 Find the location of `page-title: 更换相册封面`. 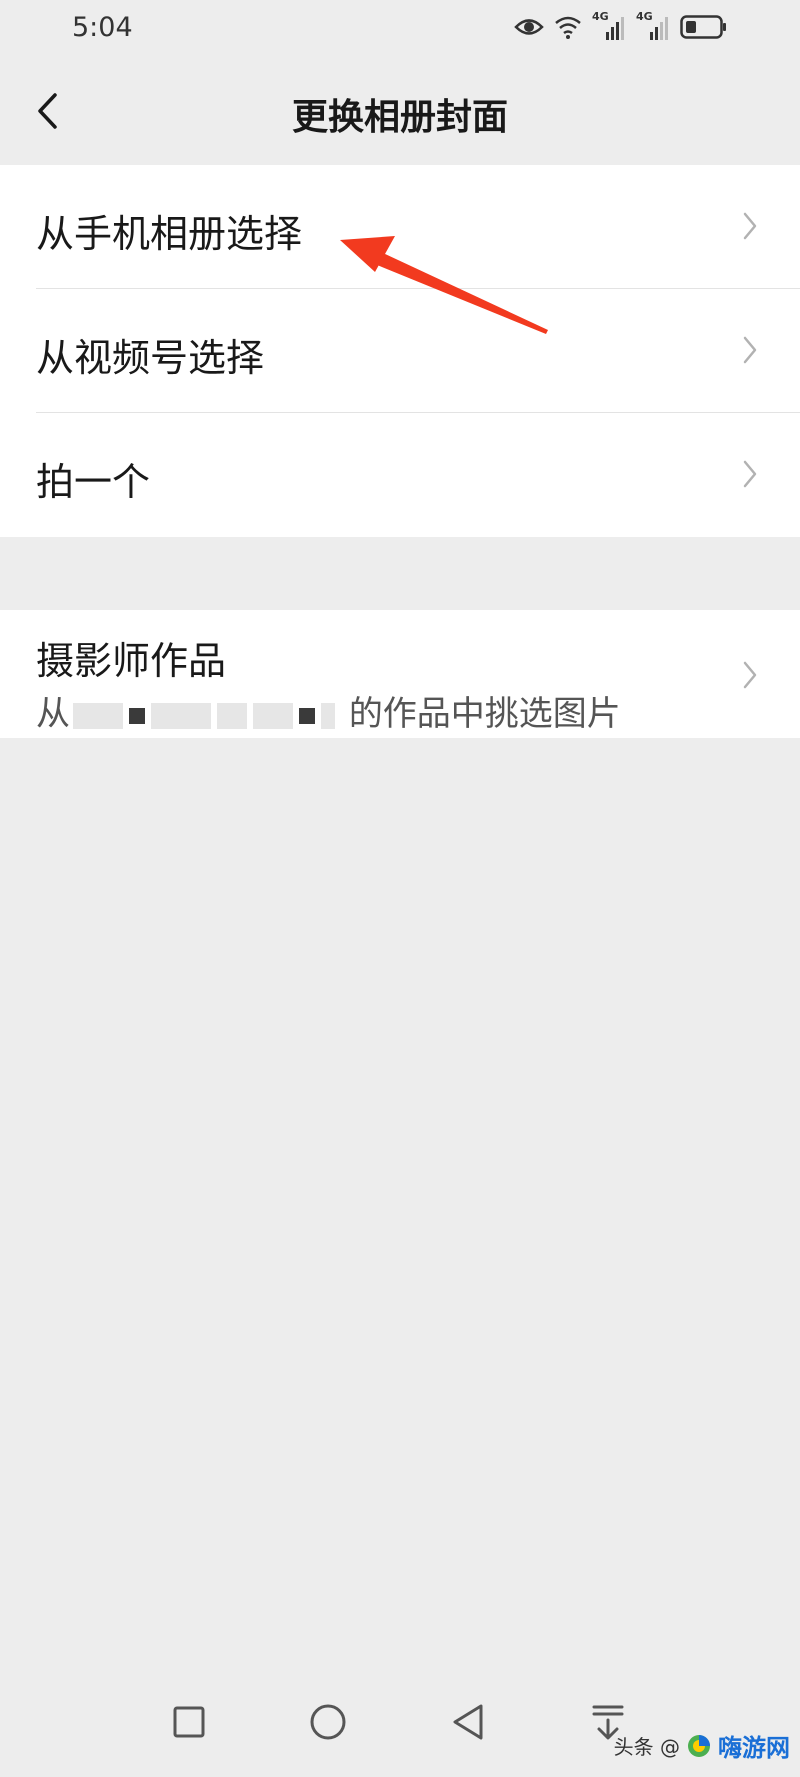

page-title: 更换相册封面 is located at coordinates (399, 117).